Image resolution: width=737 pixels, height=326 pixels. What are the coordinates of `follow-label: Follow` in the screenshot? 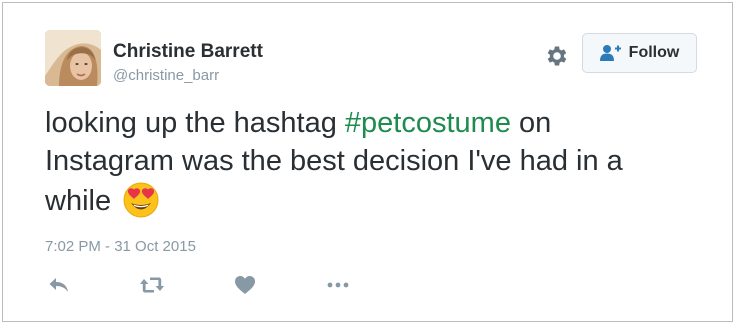 It's located at (654, 52).